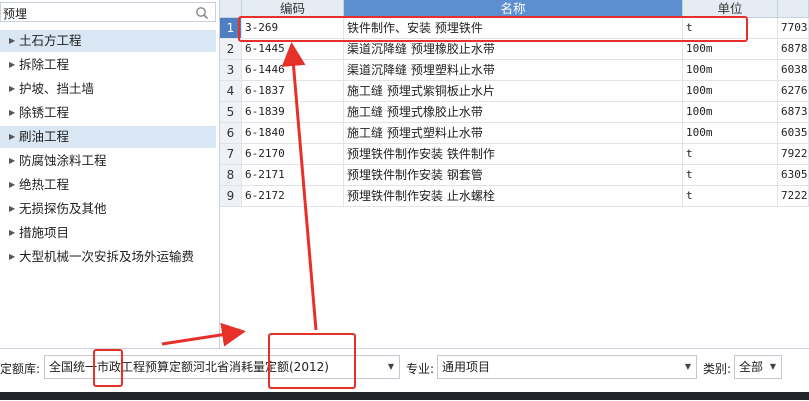 The image size is (809, 401). Describe the element at coordinates (203, 334) in the screenshot. I see `arrow-right-to-library` at that location.